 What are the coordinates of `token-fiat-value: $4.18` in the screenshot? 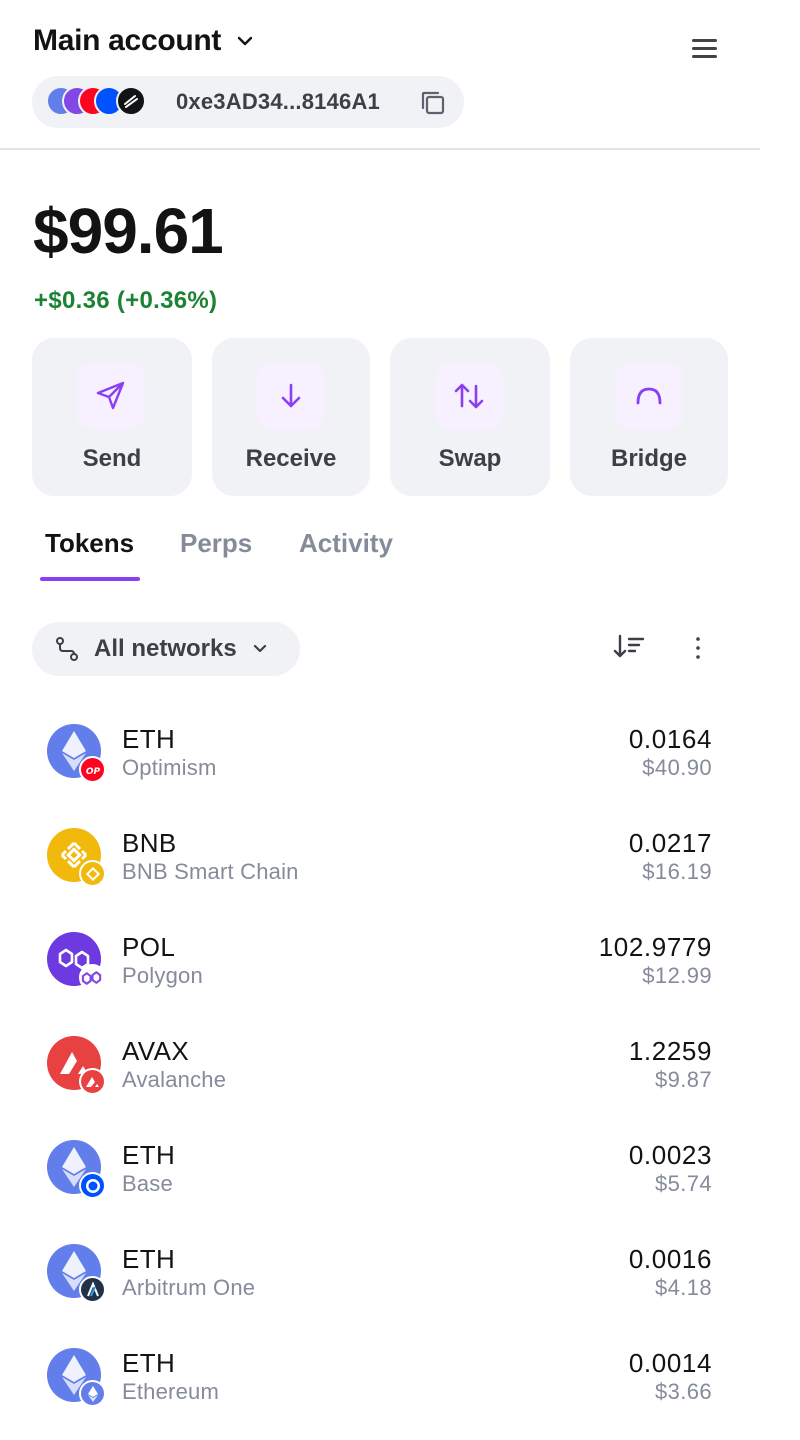 It's located at (683, 1287).